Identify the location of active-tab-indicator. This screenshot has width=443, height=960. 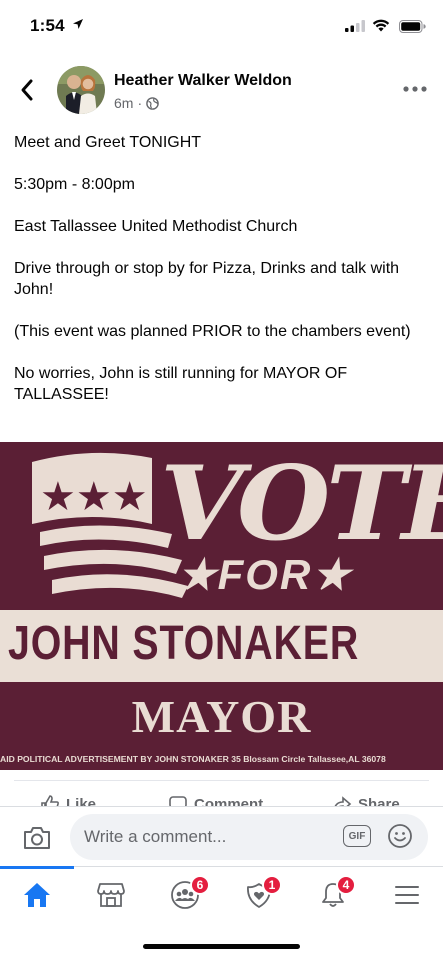
(37, 867).